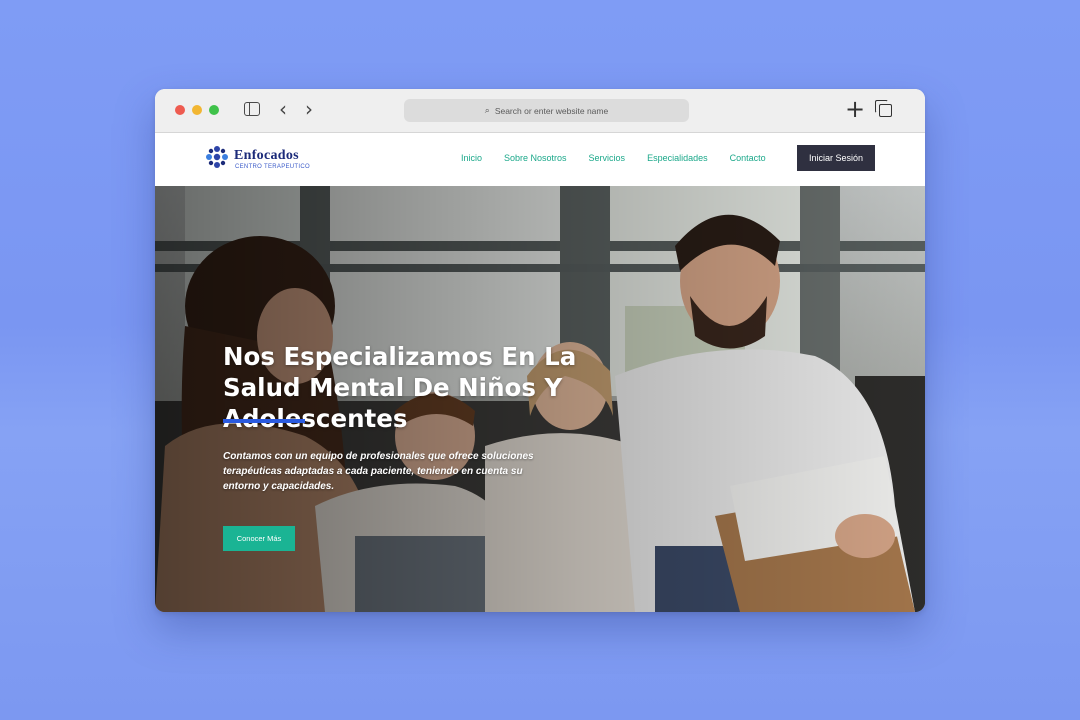 This screenshot has height=720, width=1080. What do you see at coordinates (197, 110) in the screenshot?
I see `minimize-window-button` at bounding box center [197, 110].